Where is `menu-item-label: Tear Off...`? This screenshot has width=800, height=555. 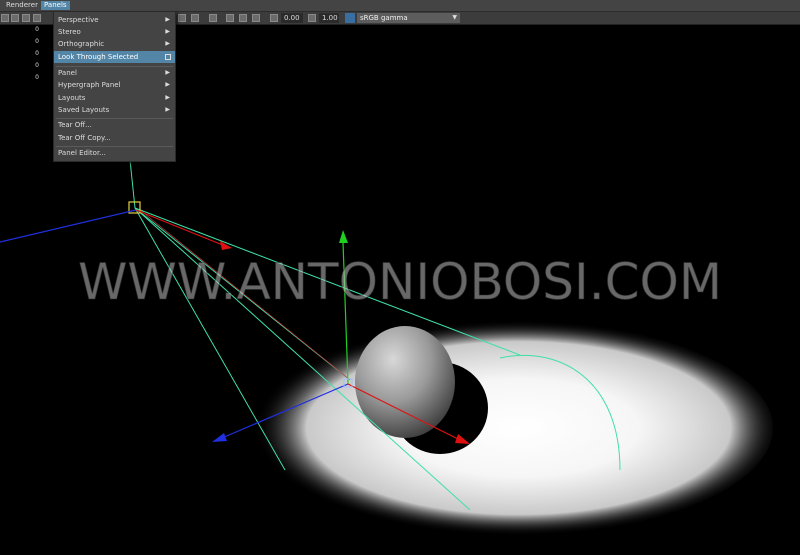
menu-item-label: Tear Off... is located at coordinates (75, 125).